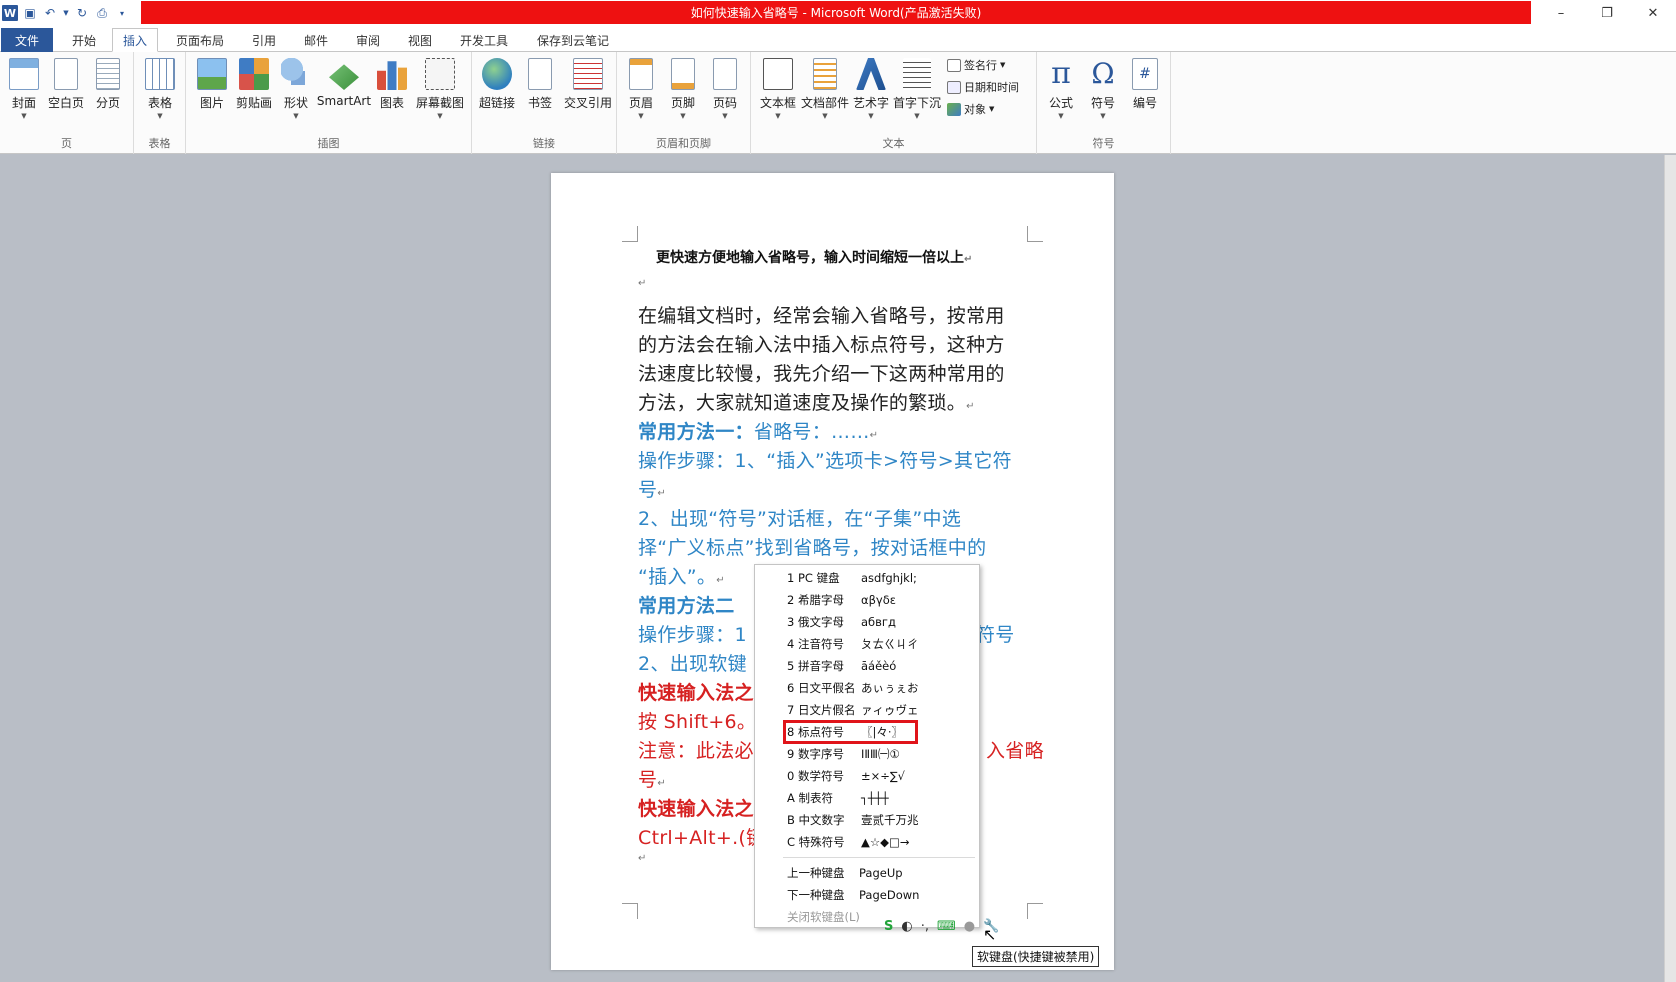 Image resolution: width=1676 pixels, height=982 pixels. I want to click on method-2-steps-tail: 符号, so click(995, 635).